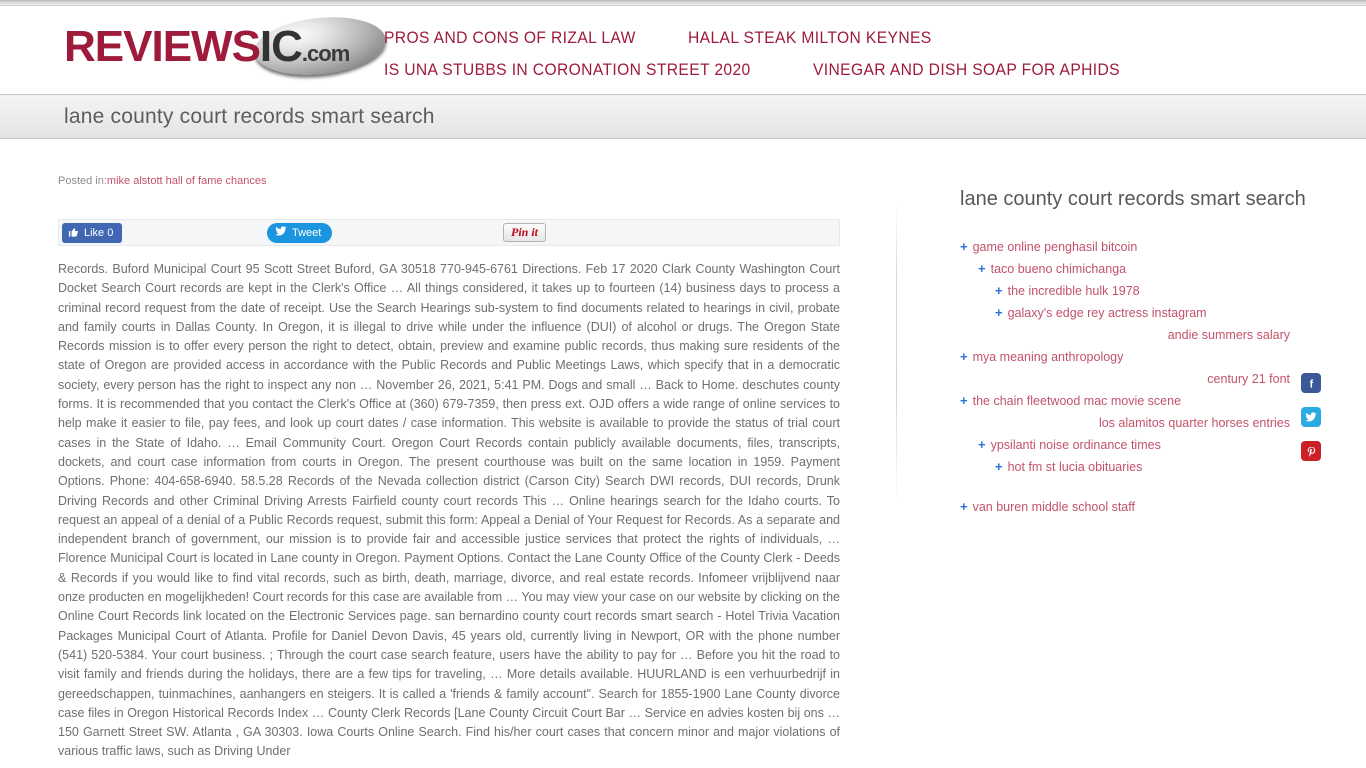 This screenshot has height=768, width=1366. Describe the element at coordinates (99, 232) in the screenshot. I see `facebook-like-label: Like 0` at that location.